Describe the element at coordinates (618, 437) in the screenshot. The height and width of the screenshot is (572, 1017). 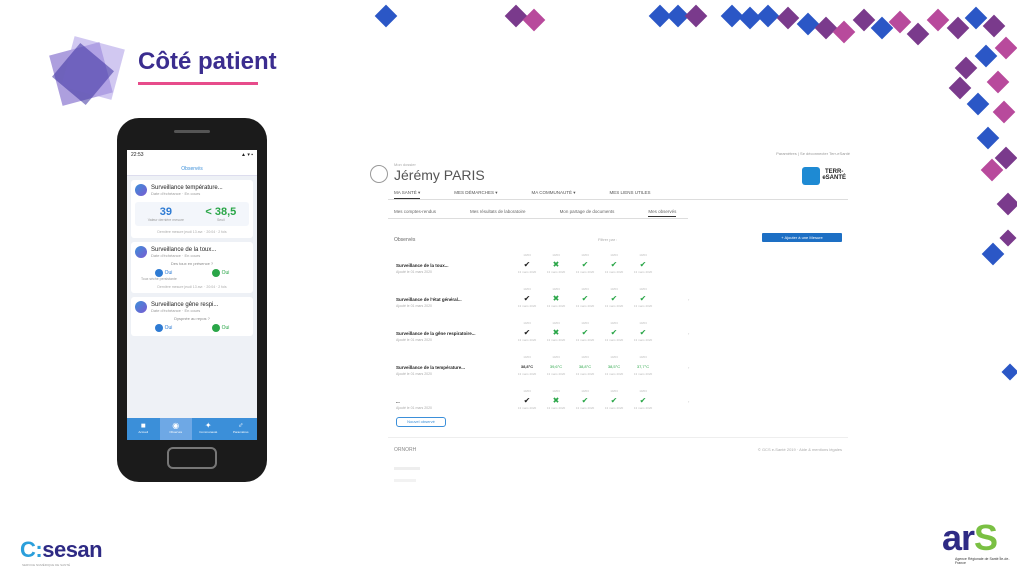
I see `footer-divider` at that location.